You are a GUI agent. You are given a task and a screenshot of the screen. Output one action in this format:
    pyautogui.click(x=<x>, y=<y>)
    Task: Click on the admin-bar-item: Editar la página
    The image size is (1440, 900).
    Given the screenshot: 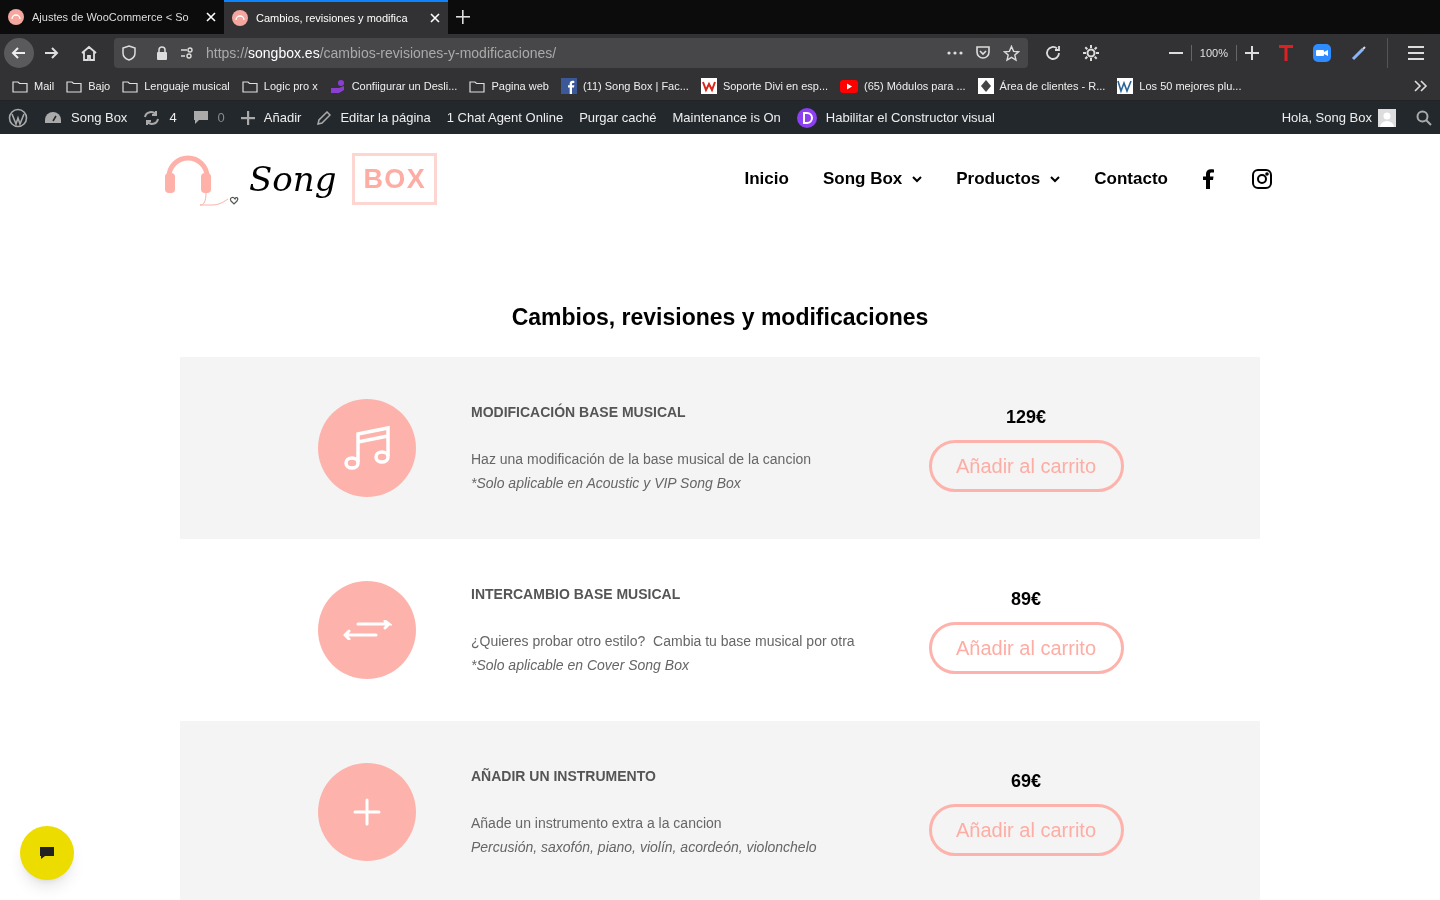 What is the action you would take?
    pyautogui.click(x=385, y=117)
    